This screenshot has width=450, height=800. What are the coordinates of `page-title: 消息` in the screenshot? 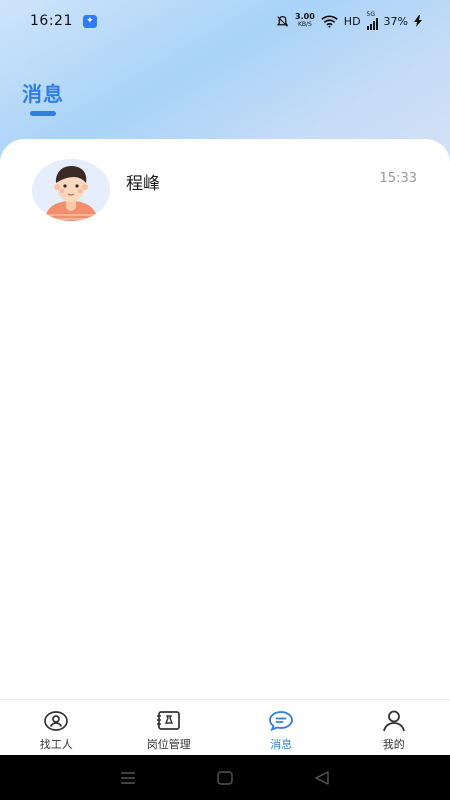 It's located at (43, 94).